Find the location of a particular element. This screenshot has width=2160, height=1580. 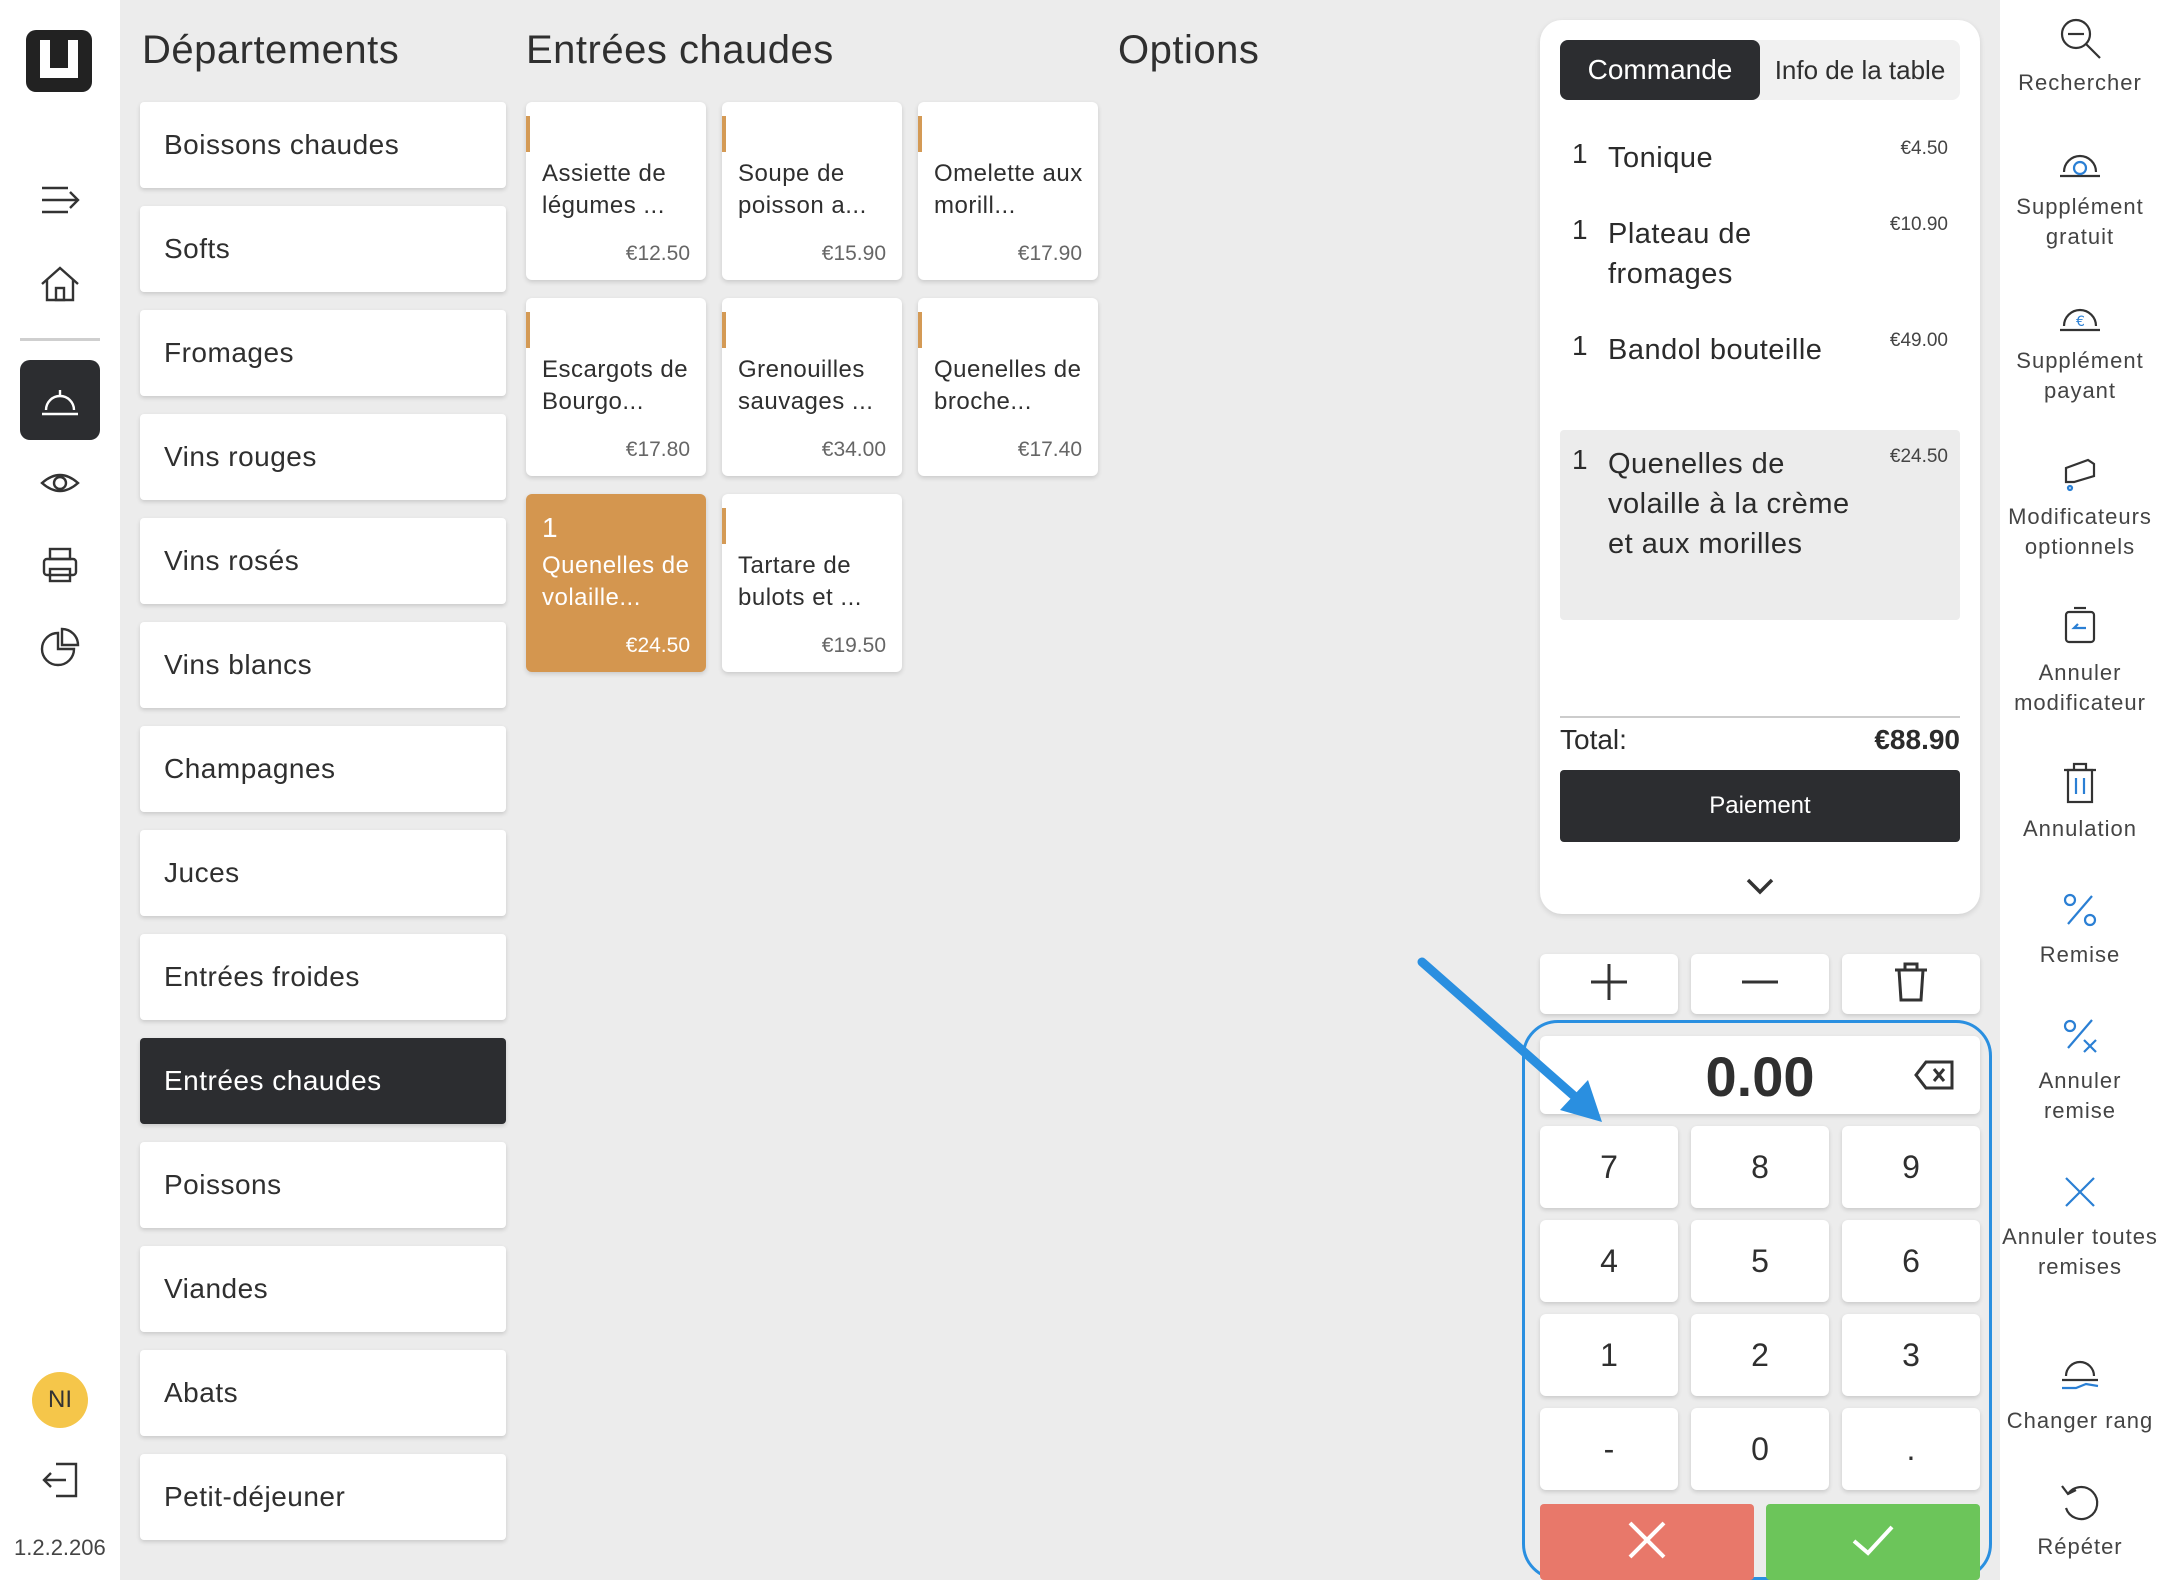

tool-search: Rechercher is located at coordinates (2080, 56).